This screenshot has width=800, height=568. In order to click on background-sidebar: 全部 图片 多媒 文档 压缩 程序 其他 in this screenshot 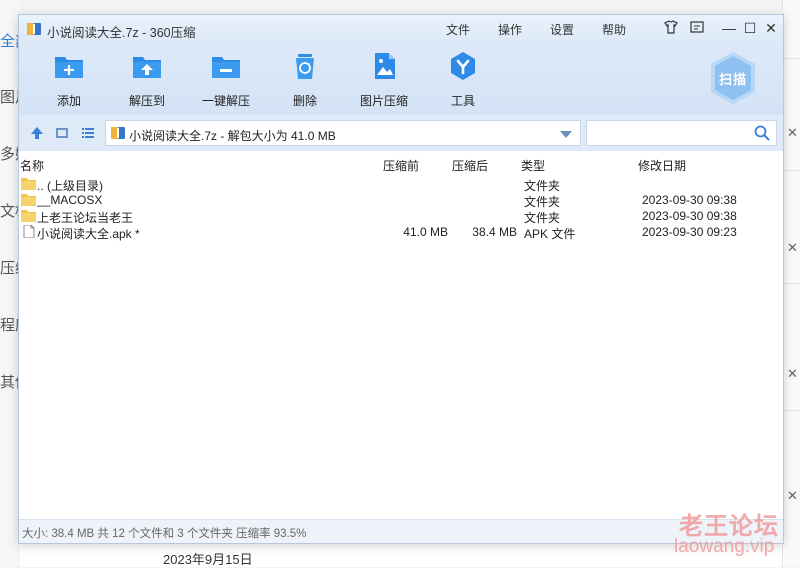, I will do `click(10, 283)`.